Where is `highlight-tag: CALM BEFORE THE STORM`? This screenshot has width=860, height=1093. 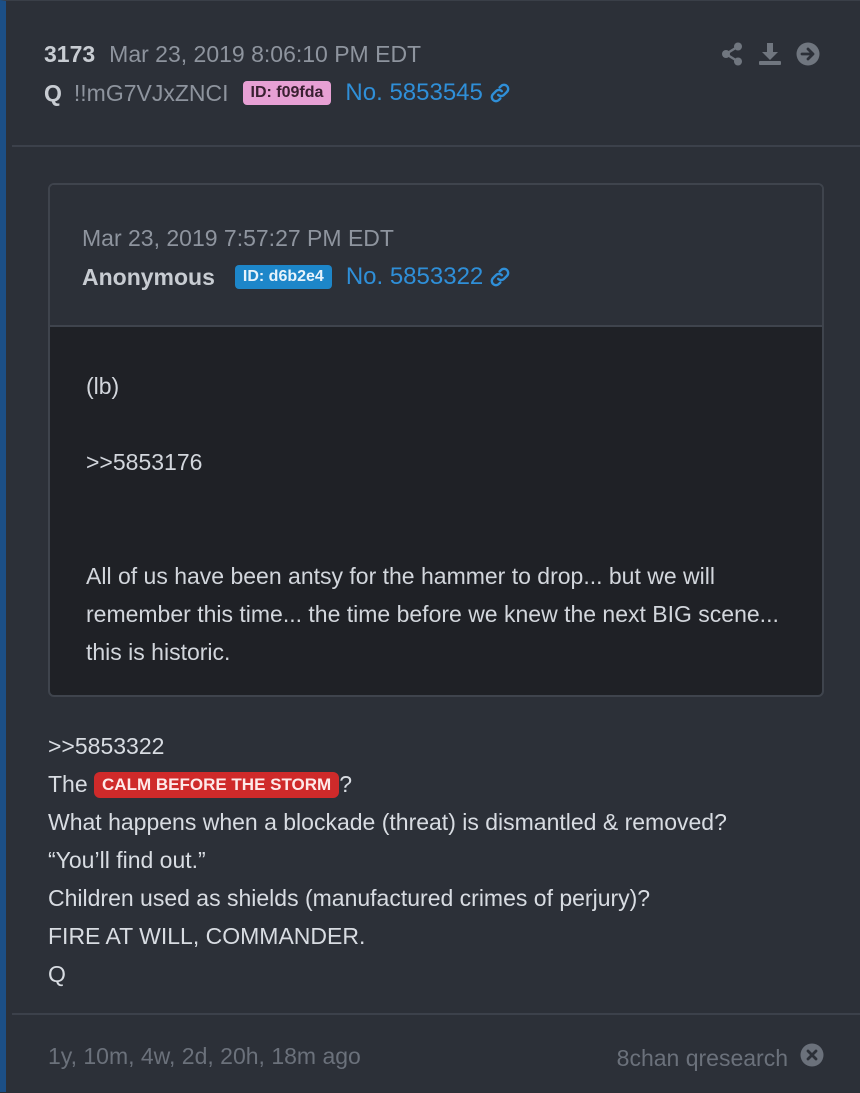
highlight-tag: CALM BEFORE THE STORM is located at coordinates (217, 785).